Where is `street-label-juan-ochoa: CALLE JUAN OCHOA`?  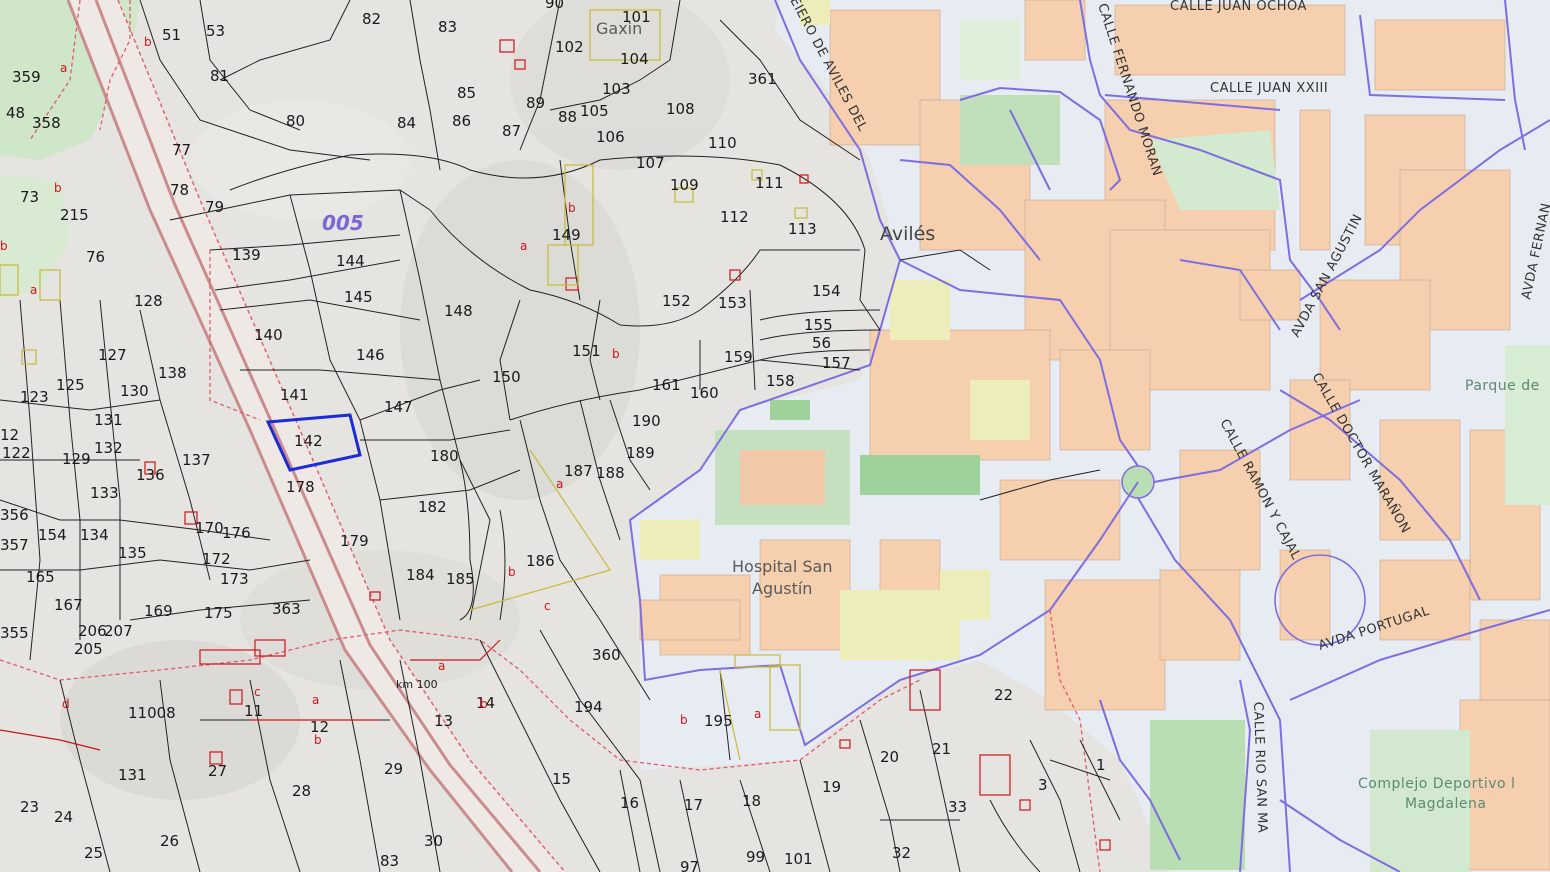 street-label-juan-ochoa: CALLE JUAN OCHOA is located at coordinates (1238, 7).